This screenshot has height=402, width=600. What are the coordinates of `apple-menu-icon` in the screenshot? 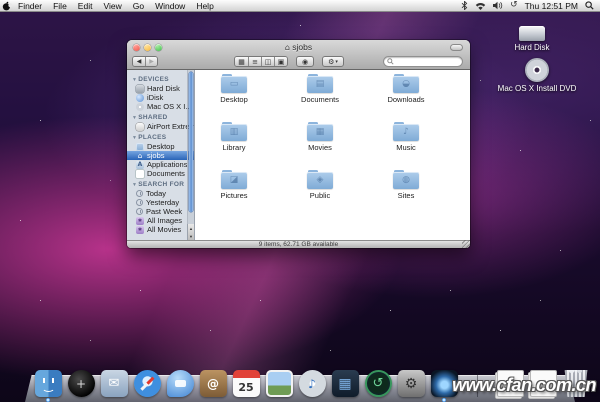 It's located at (7, 6).